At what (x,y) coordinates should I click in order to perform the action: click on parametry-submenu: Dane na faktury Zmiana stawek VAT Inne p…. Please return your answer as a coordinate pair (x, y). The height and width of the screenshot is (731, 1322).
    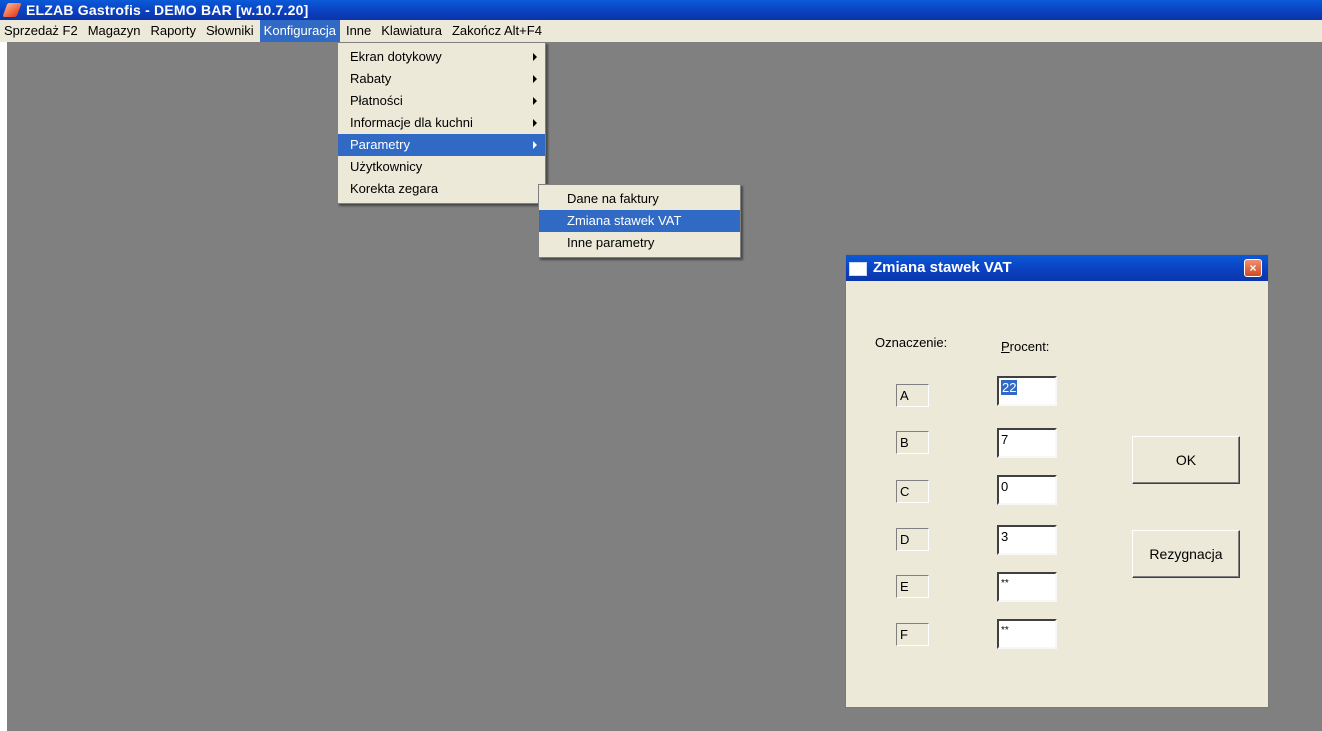
    Looking at the image, I should click on (639, 221).